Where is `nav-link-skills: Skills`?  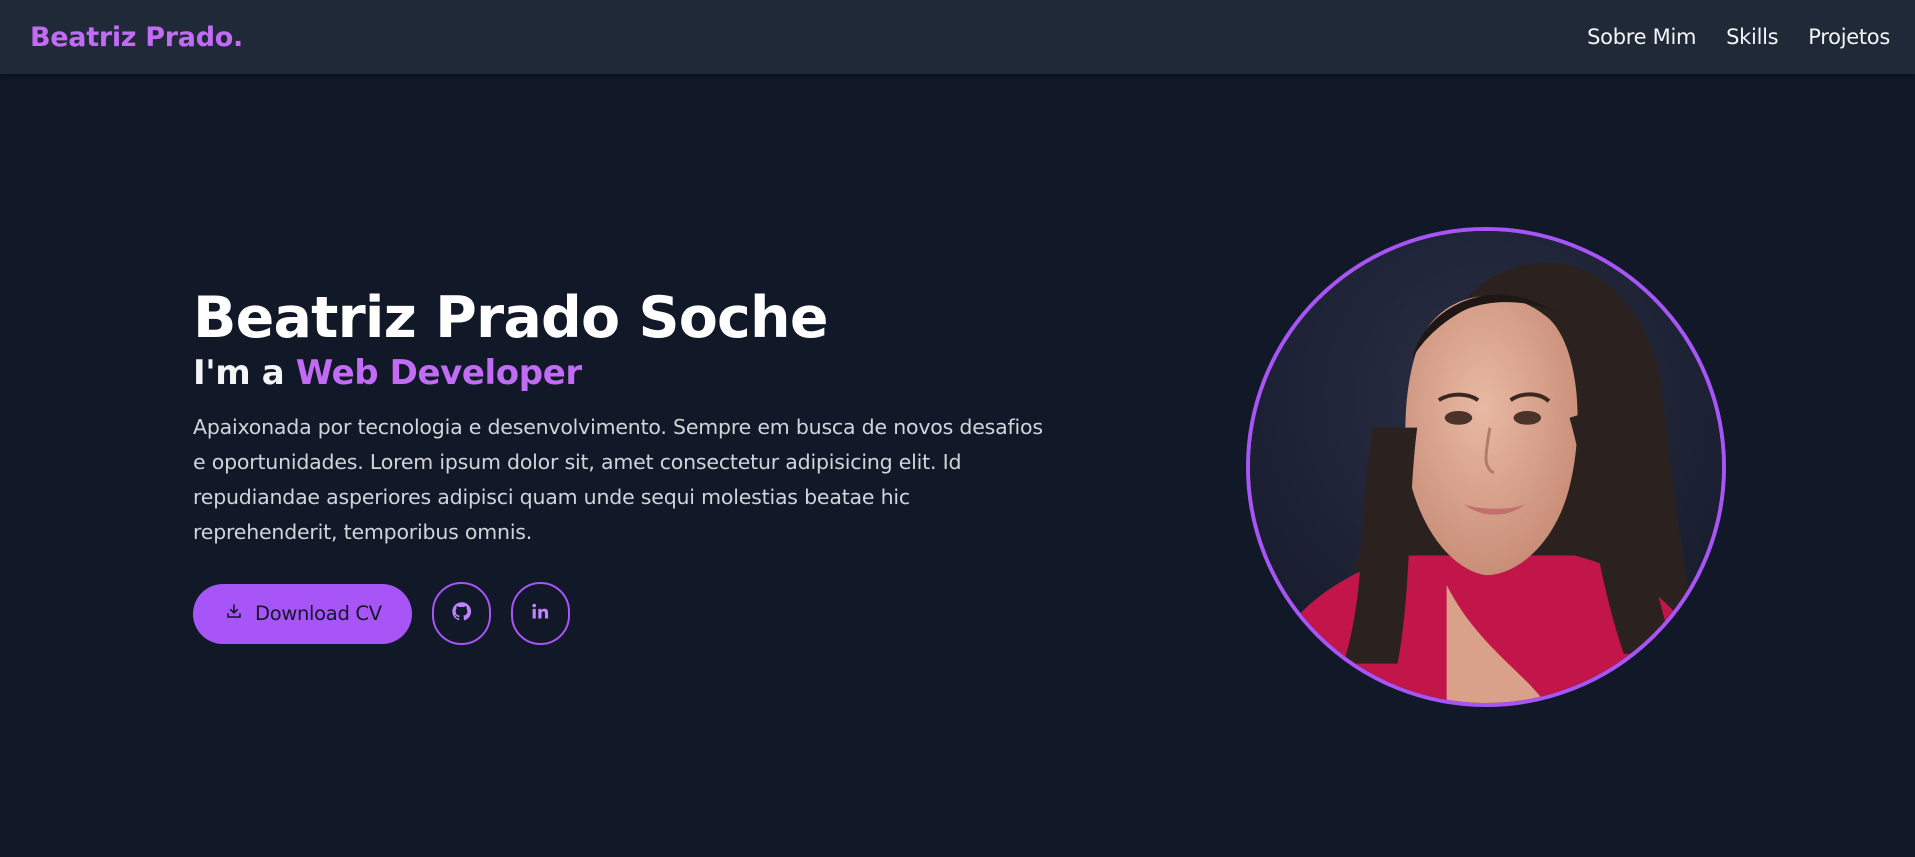
nav-link-skills: Skills is located at coordinates (1752, 37).